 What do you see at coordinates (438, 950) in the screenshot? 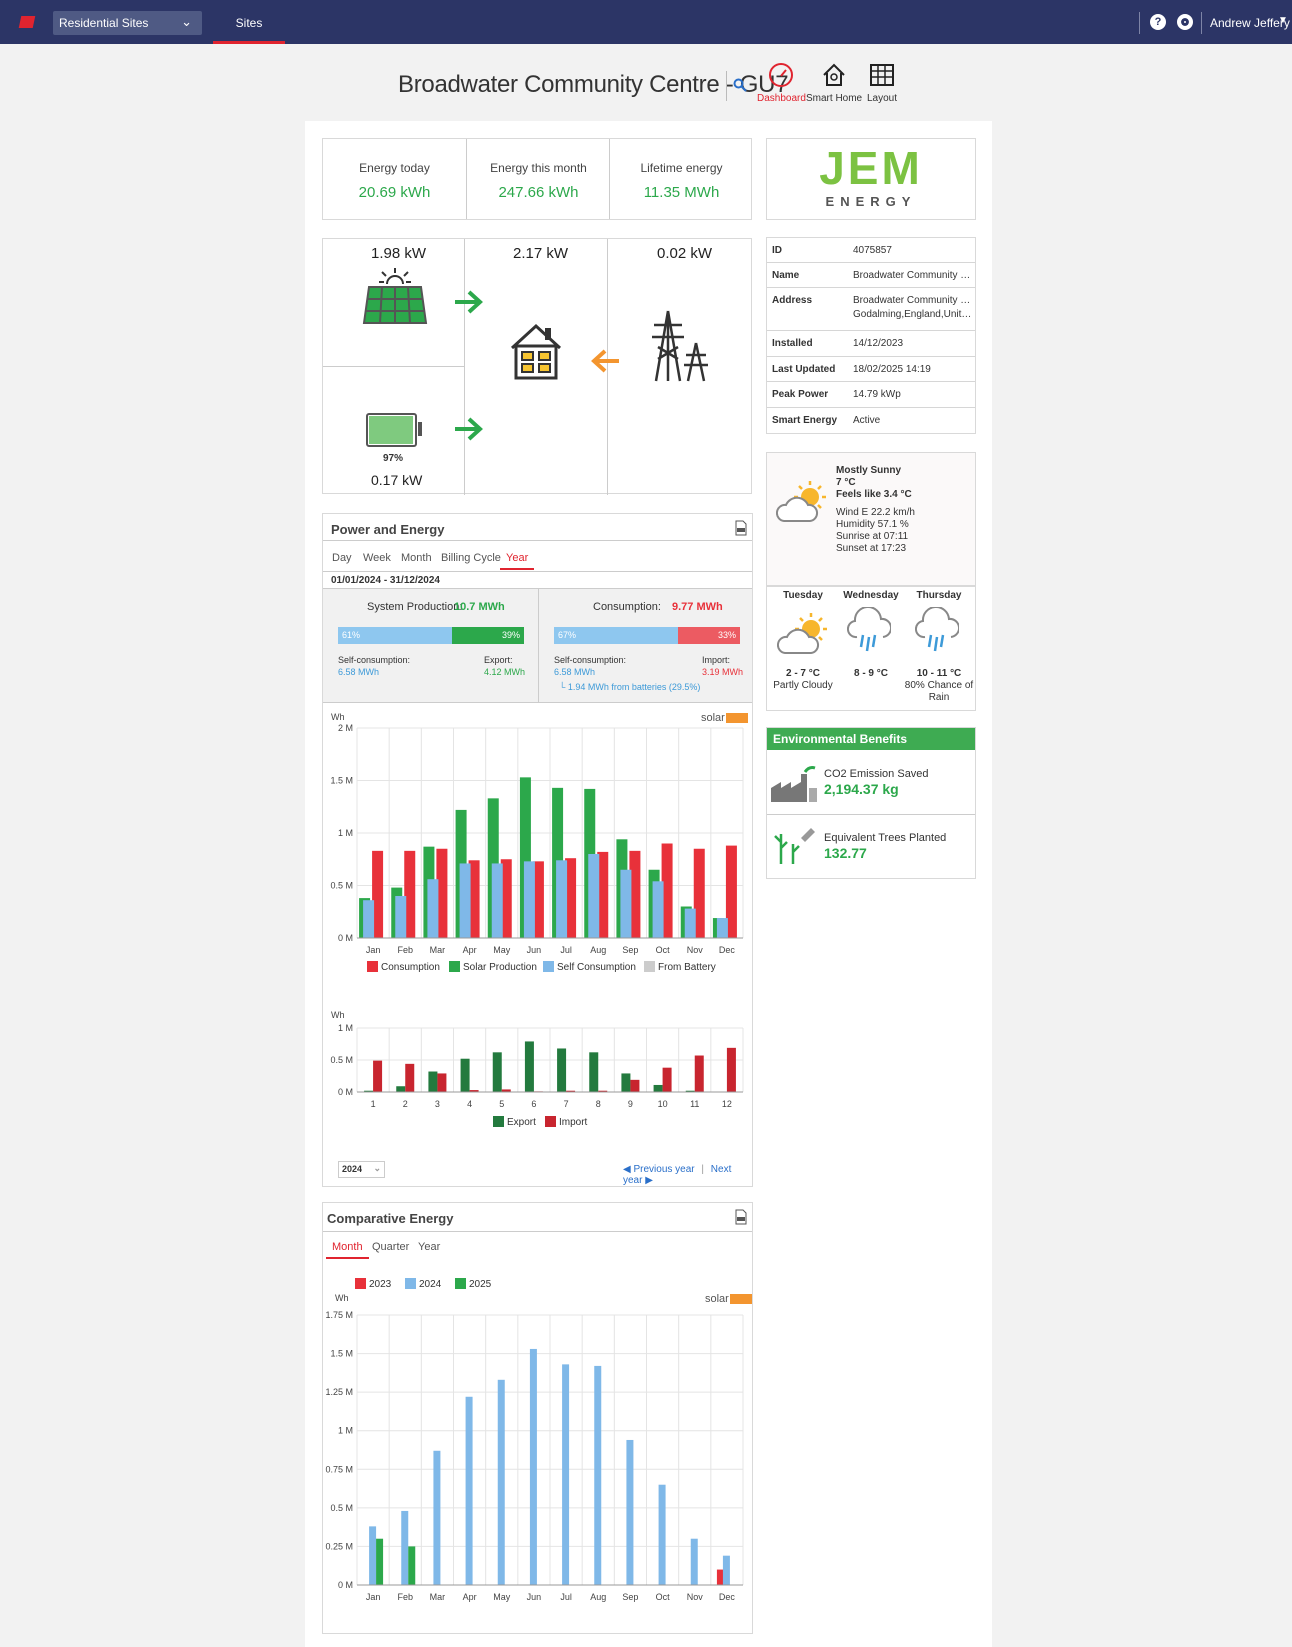
I see `x-tick-label: Mar` at bounding box center [438, 950].